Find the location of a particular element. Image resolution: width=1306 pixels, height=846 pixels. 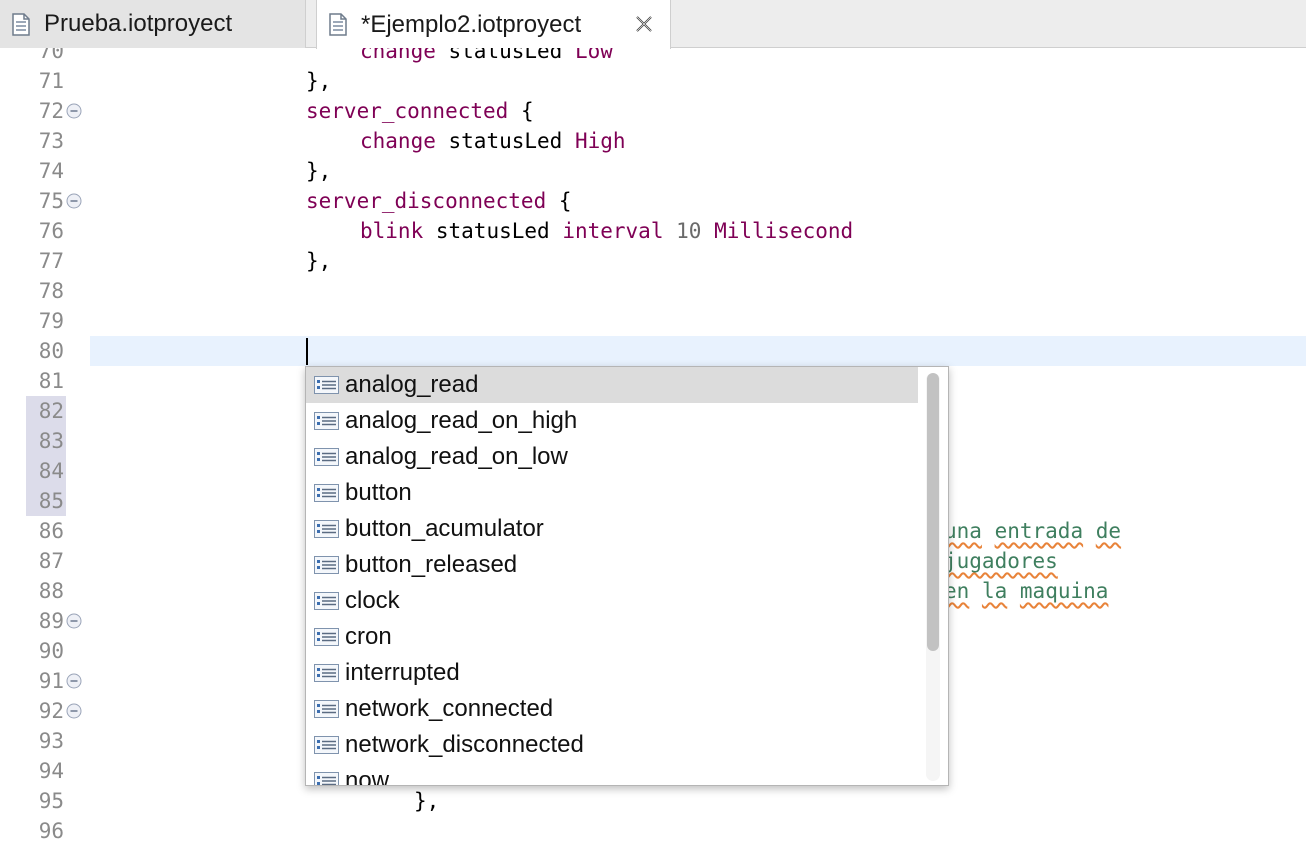

proposal-item: button is located at coordinates (612, 493).